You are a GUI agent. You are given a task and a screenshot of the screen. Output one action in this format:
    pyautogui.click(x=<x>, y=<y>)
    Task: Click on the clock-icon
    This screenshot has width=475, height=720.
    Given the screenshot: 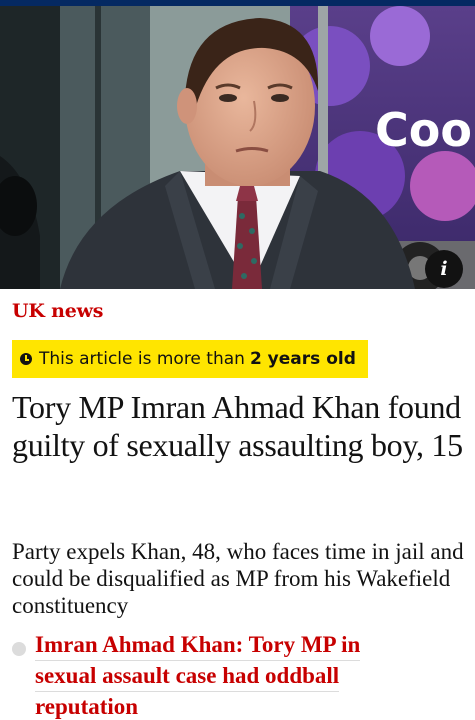 What is the action you would take?
    pyautogui.click(x=26, y=359)
    